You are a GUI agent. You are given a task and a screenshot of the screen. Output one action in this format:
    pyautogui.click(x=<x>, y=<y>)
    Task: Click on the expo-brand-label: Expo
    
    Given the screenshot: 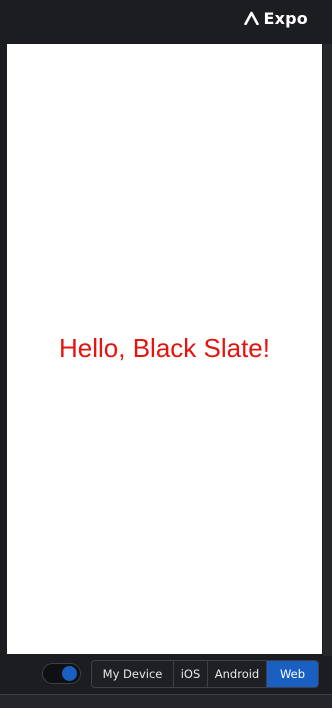 What is the action you would take?
    pyautogui.click(x=285, y=18)
    